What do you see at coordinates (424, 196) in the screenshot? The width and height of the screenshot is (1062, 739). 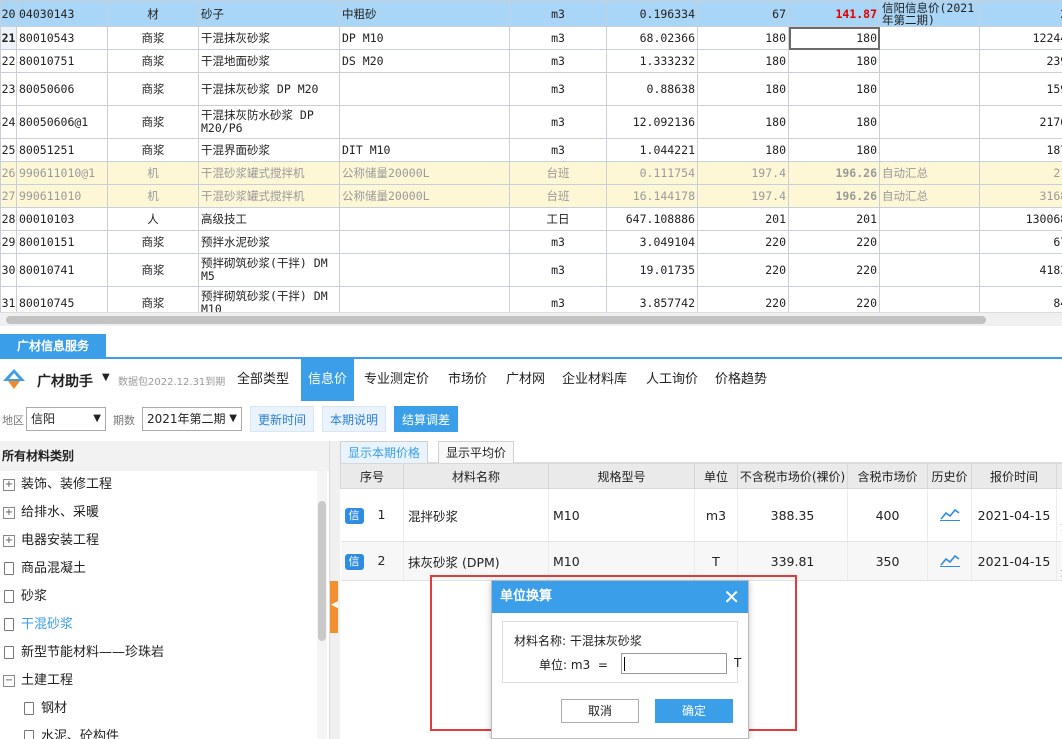 I see `cell-spec: 公称储量20000L` at bounding box center [424, 196].